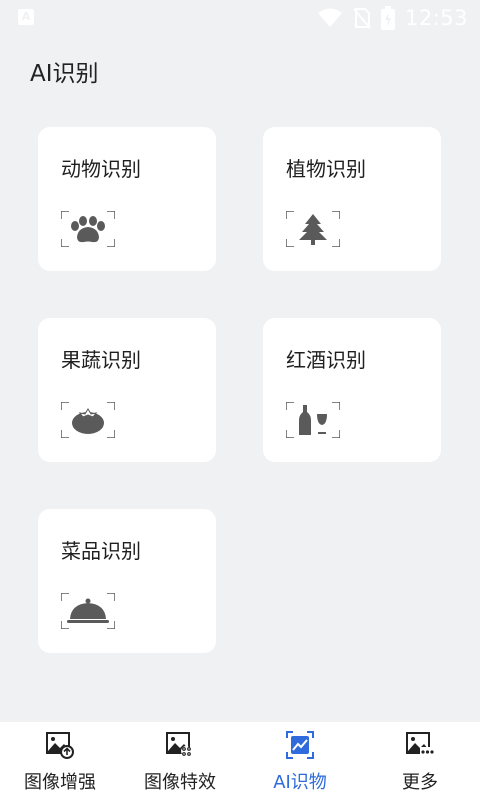  I want to click on card-label: 动物识别, so click(101, 169).